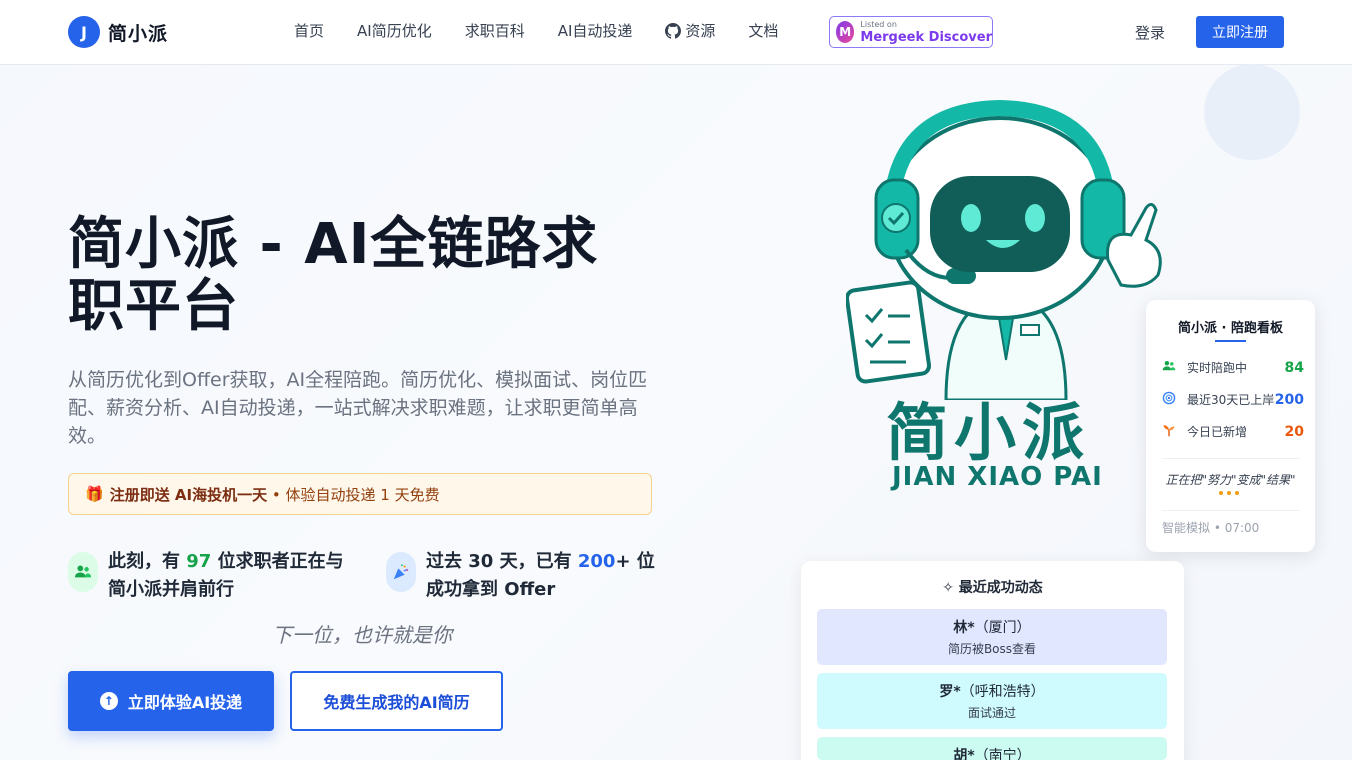 The image size is (1352, 760). I want to click on logo-text: 简小派, so click(138, 33).